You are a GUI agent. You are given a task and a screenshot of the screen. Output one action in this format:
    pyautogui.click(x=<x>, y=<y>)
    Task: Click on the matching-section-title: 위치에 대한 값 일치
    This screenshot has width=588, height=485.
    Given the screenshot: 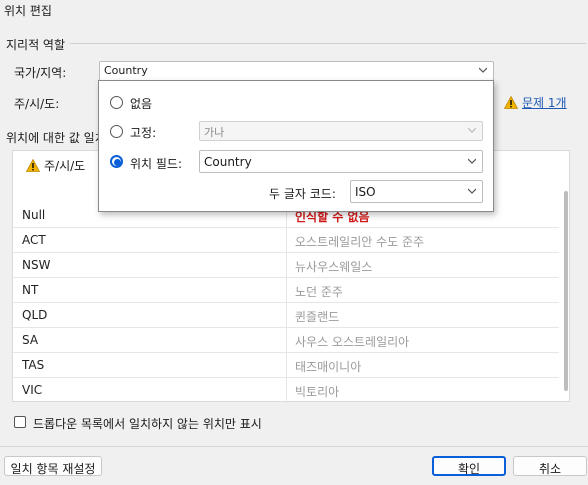 What is the action you would take?
    pyautogui.click(x=56, y=138)
    